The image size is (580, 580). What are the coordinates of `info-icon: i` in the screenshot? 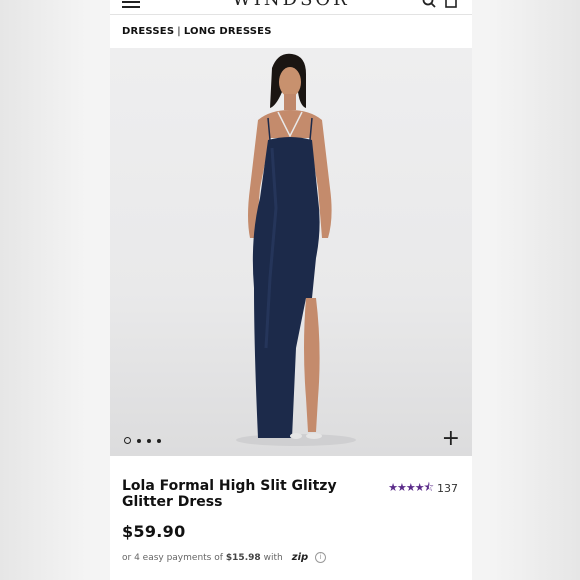 It's located at (321, 557).